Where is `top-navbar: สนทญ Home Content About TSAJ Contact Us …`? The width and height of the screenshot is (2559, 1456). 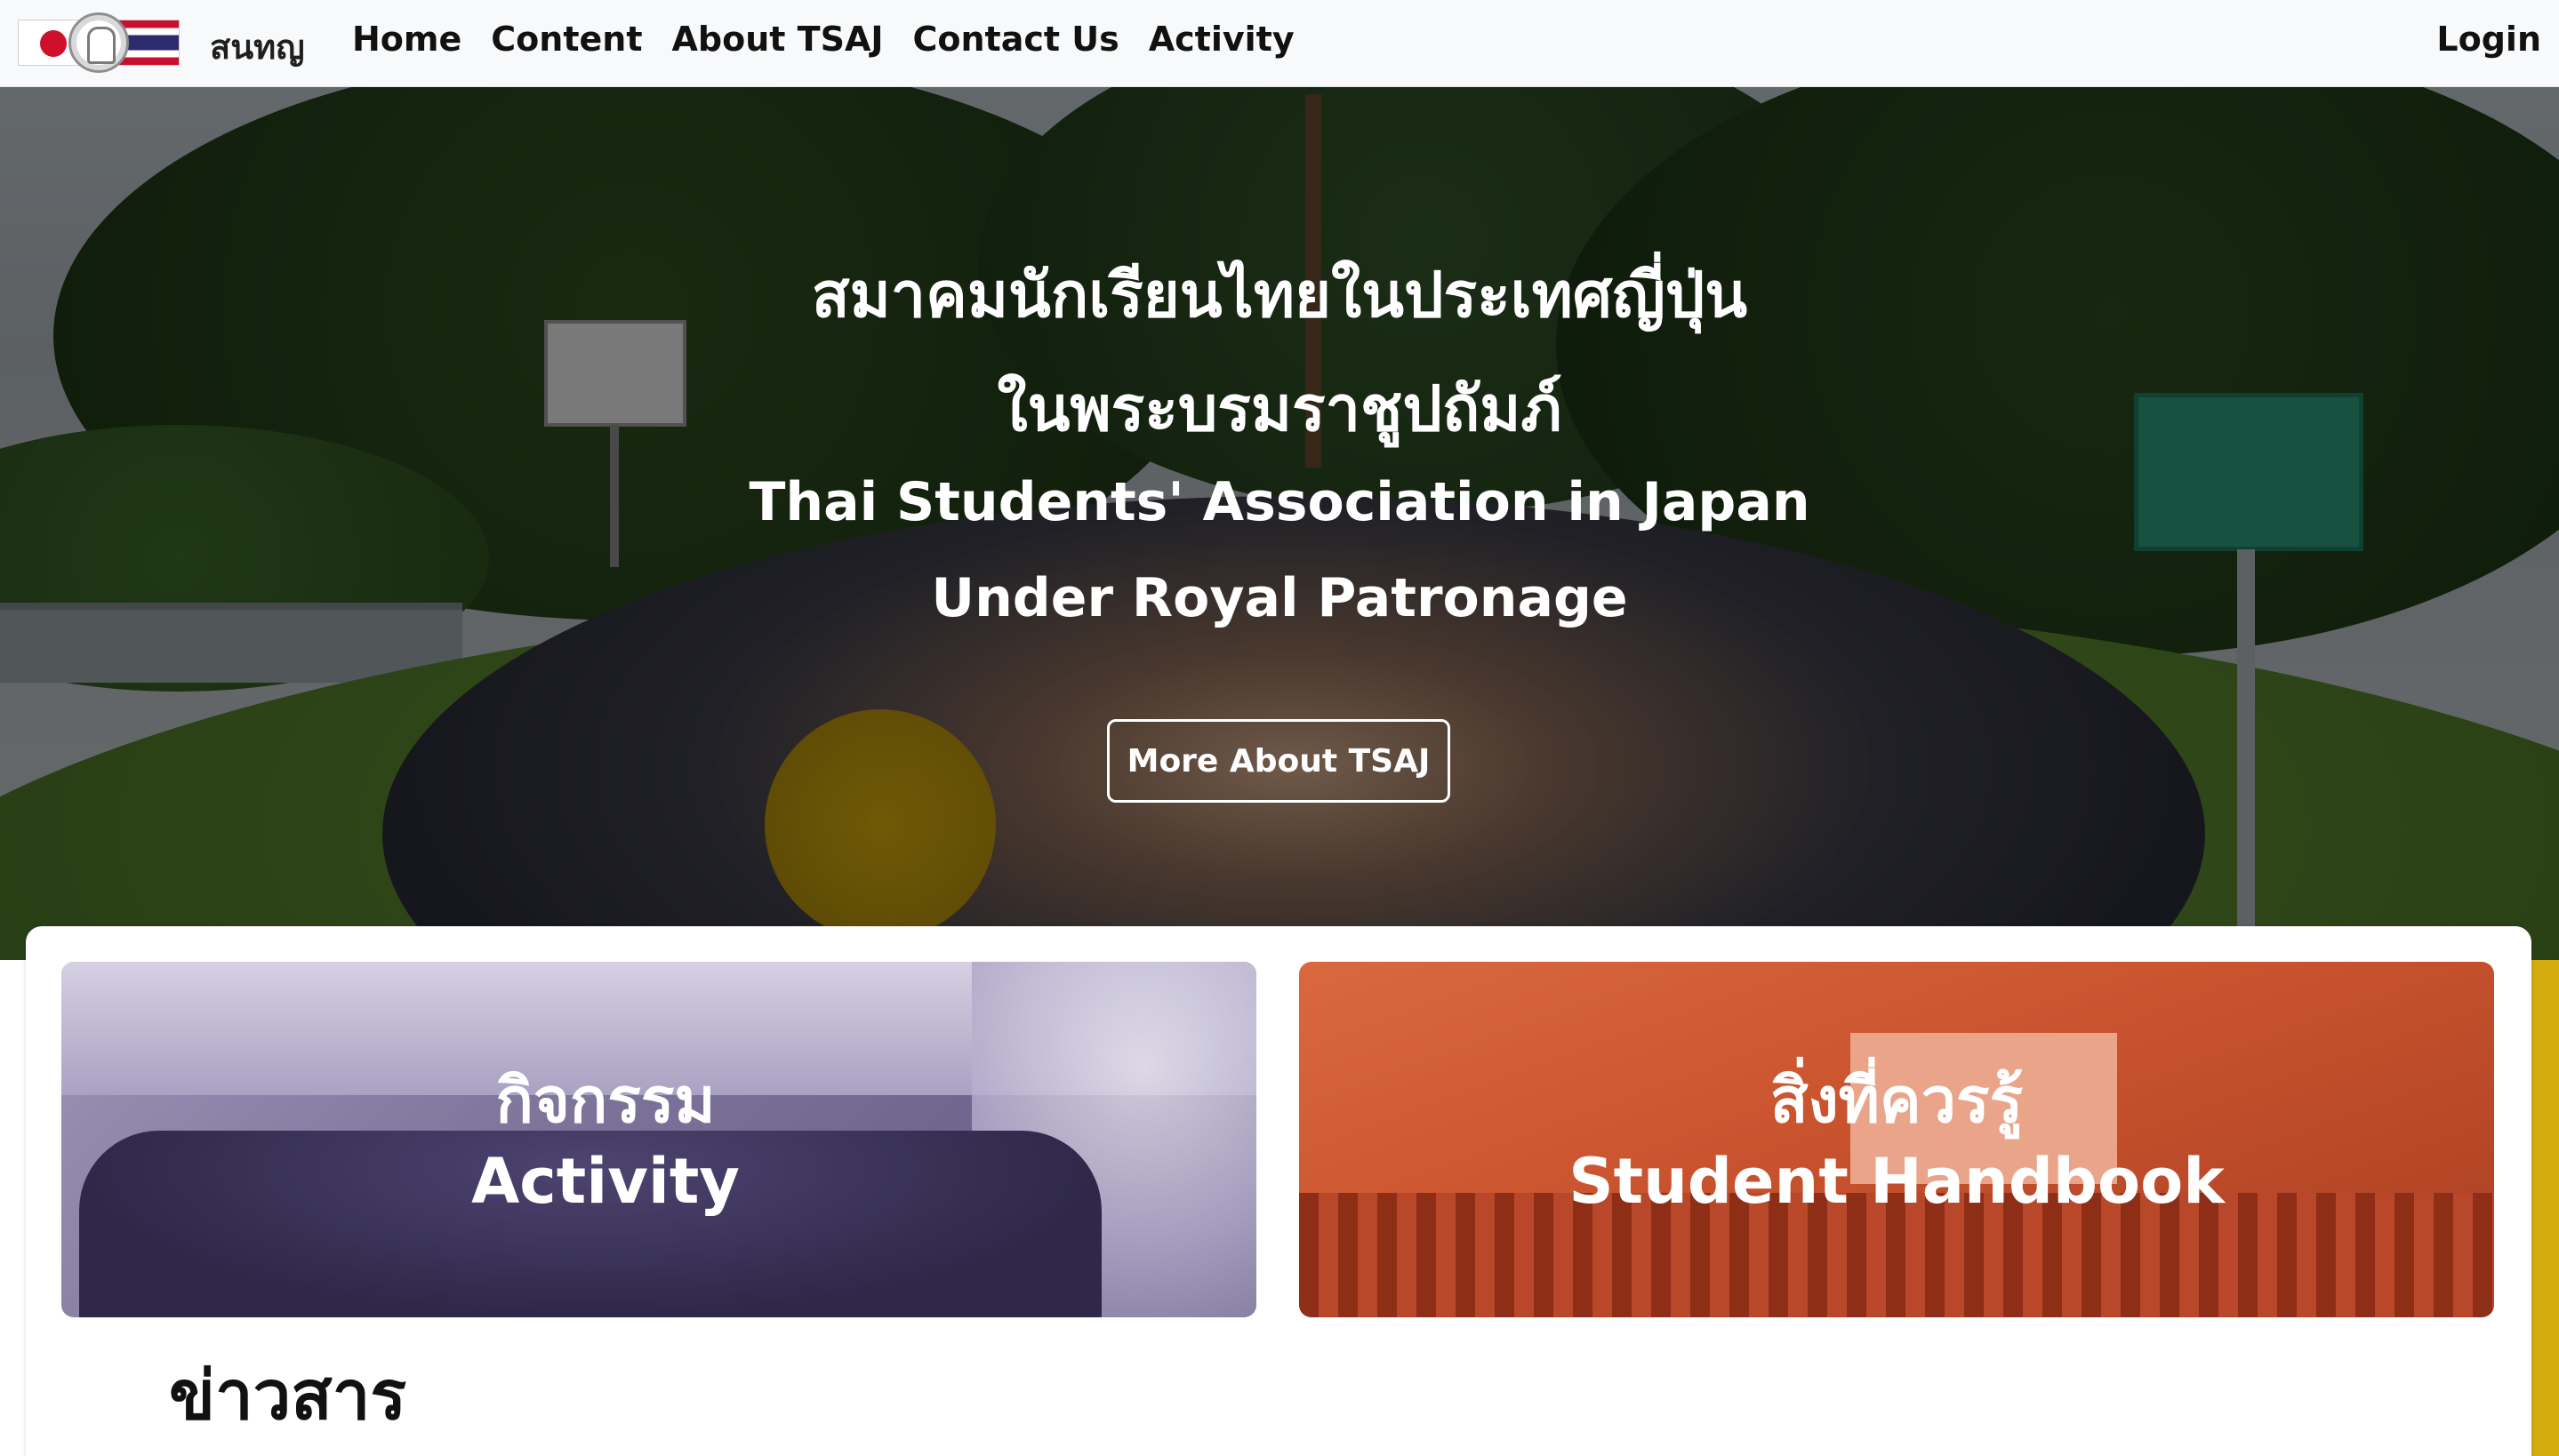
top-navbar: สนทญ Home Content About TSAJ Contact Us … is located at coordinates (1279, 43).